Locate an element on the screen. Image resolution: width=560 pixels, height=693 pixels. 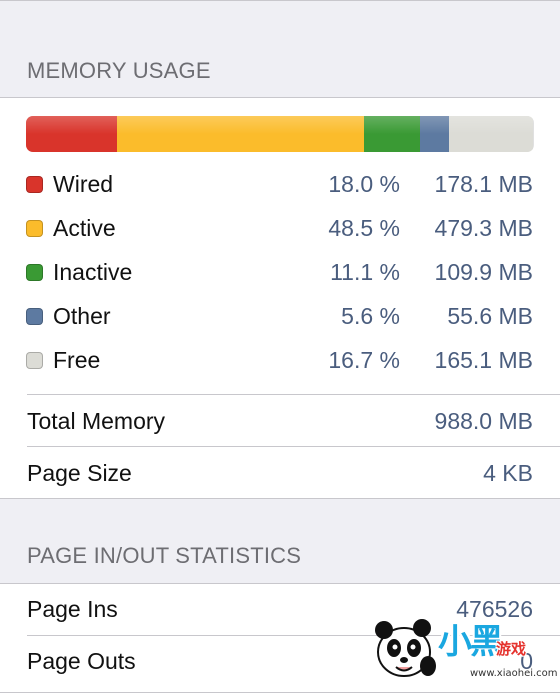
total-memory-label: Total Memory is located at coordinates (96, 421).